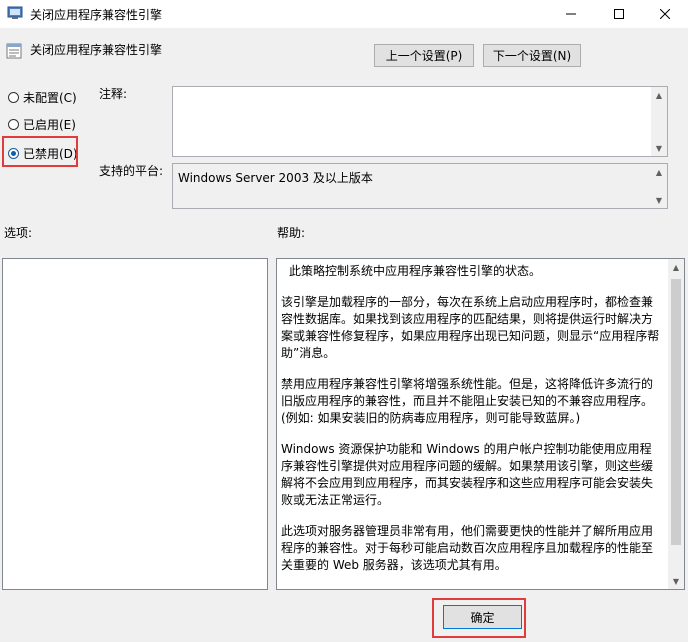 The image size is (688, 642). I want to click on comment-field: ▲ ▼, so click(420, 121).